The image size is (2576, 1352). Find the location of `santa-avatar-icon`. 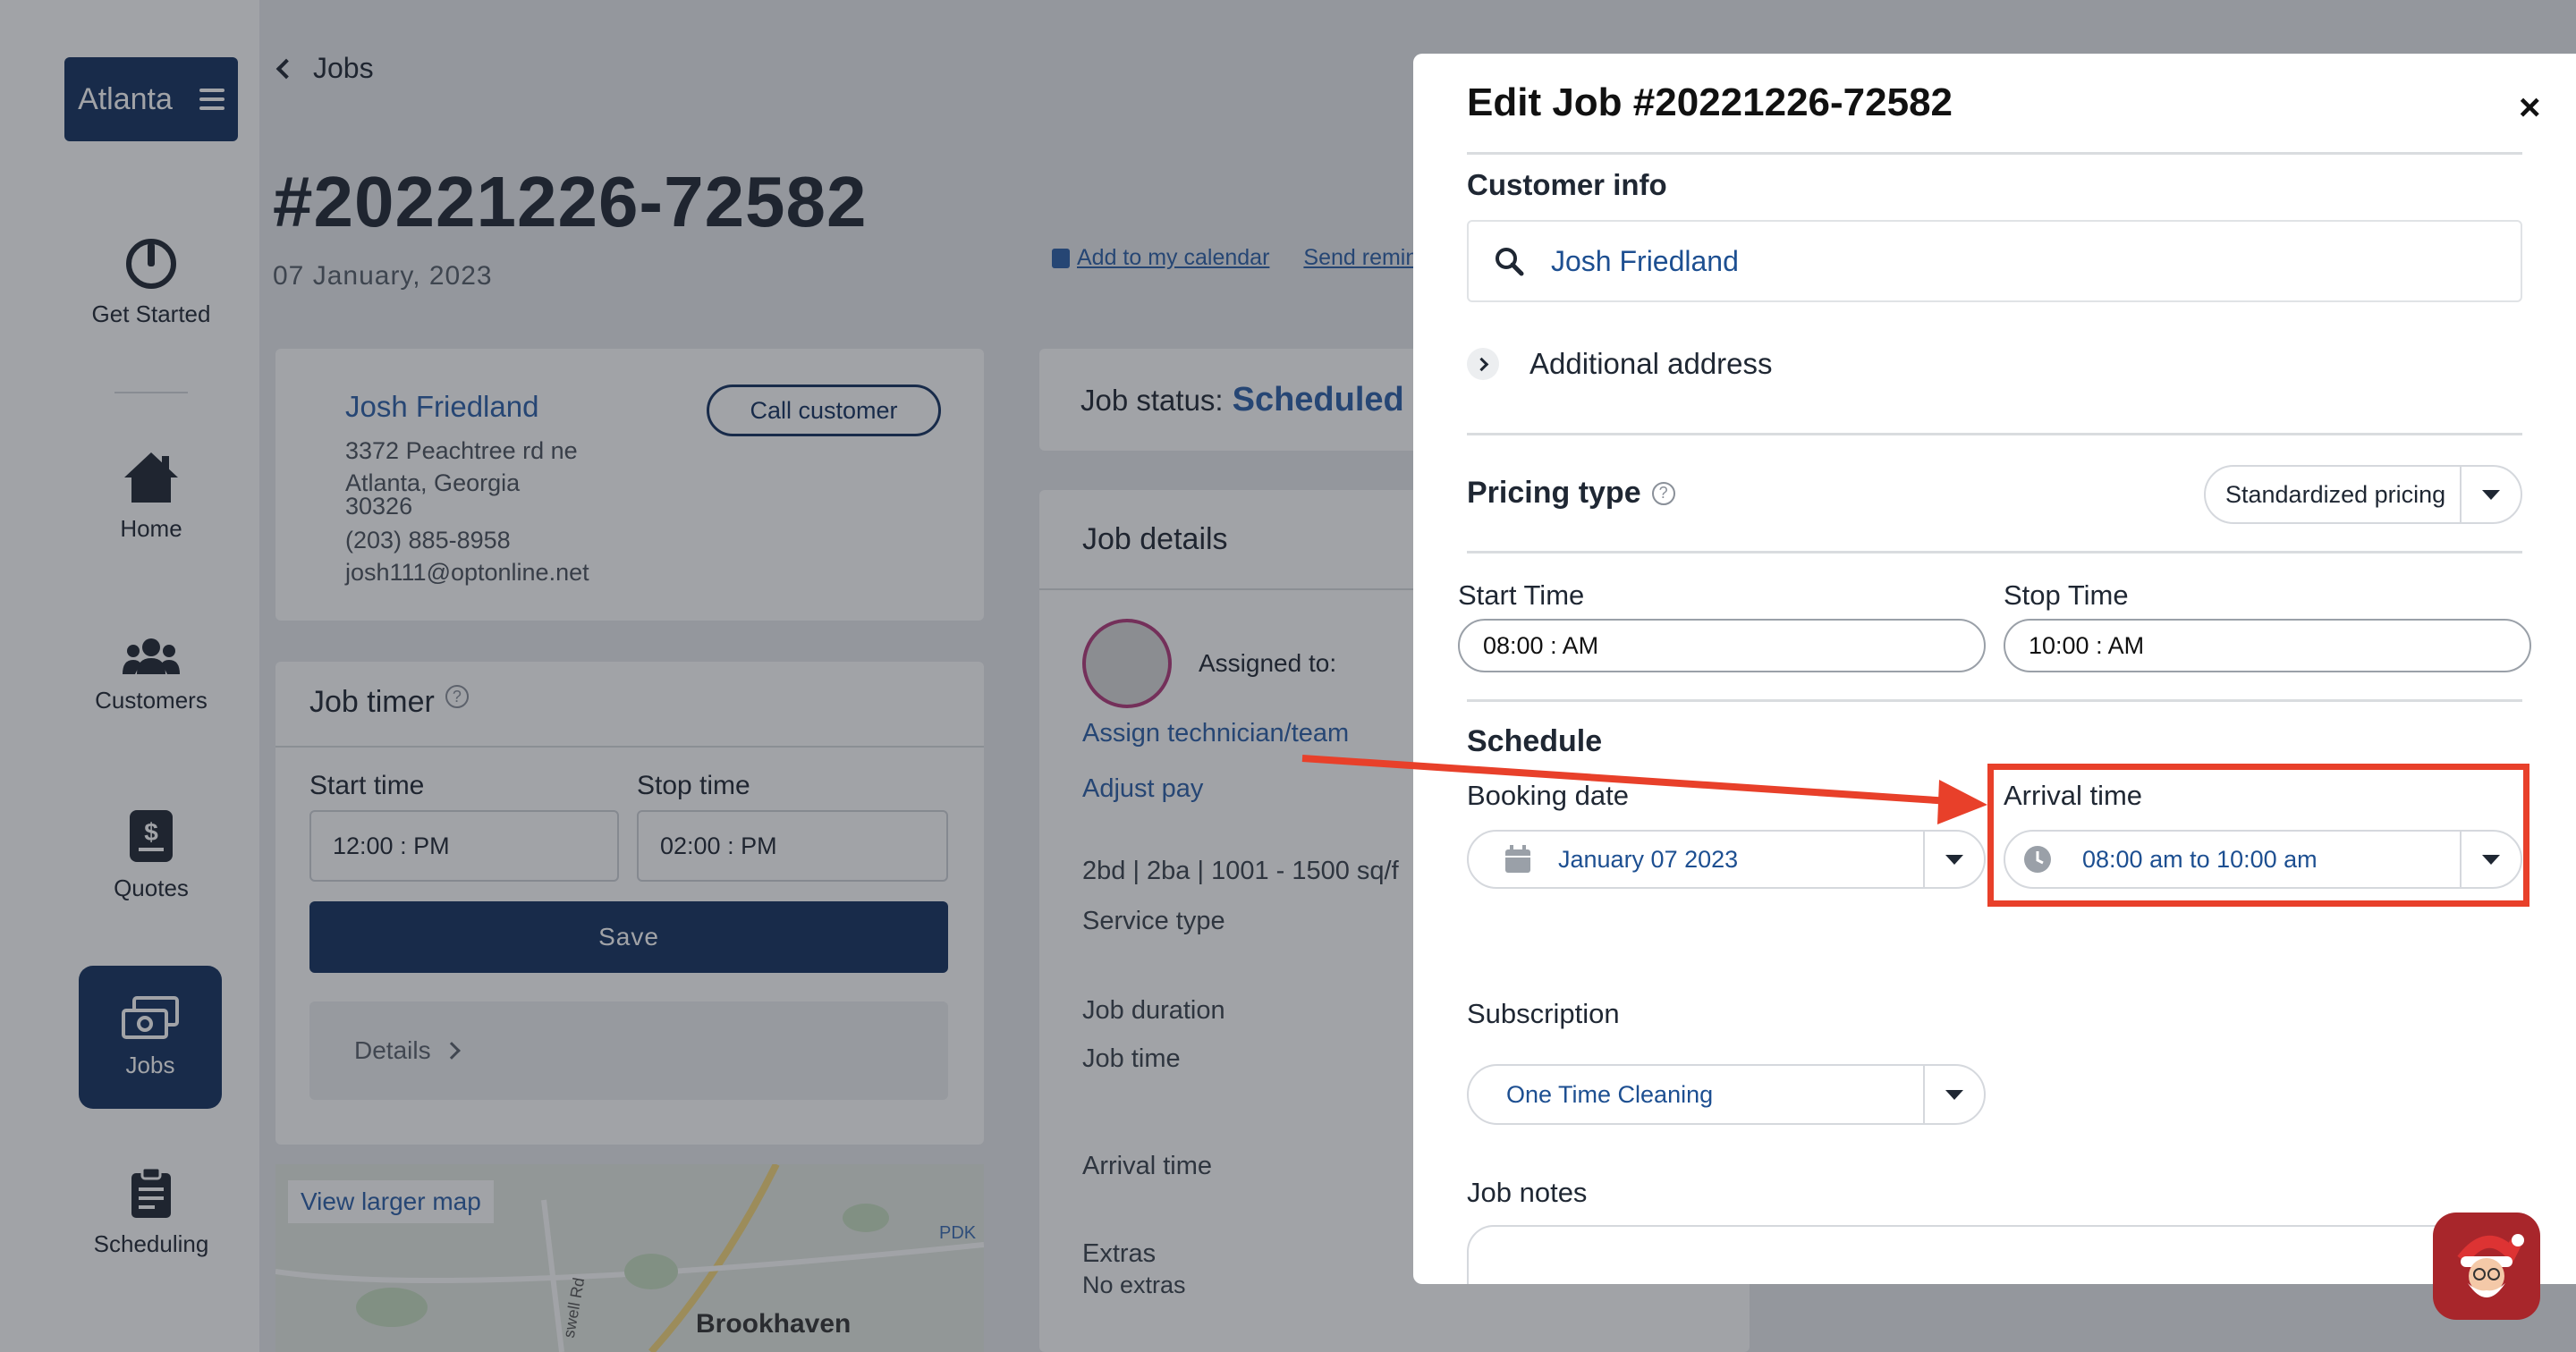

santa-avatar-icon is located at coordinates (2490, 1265).